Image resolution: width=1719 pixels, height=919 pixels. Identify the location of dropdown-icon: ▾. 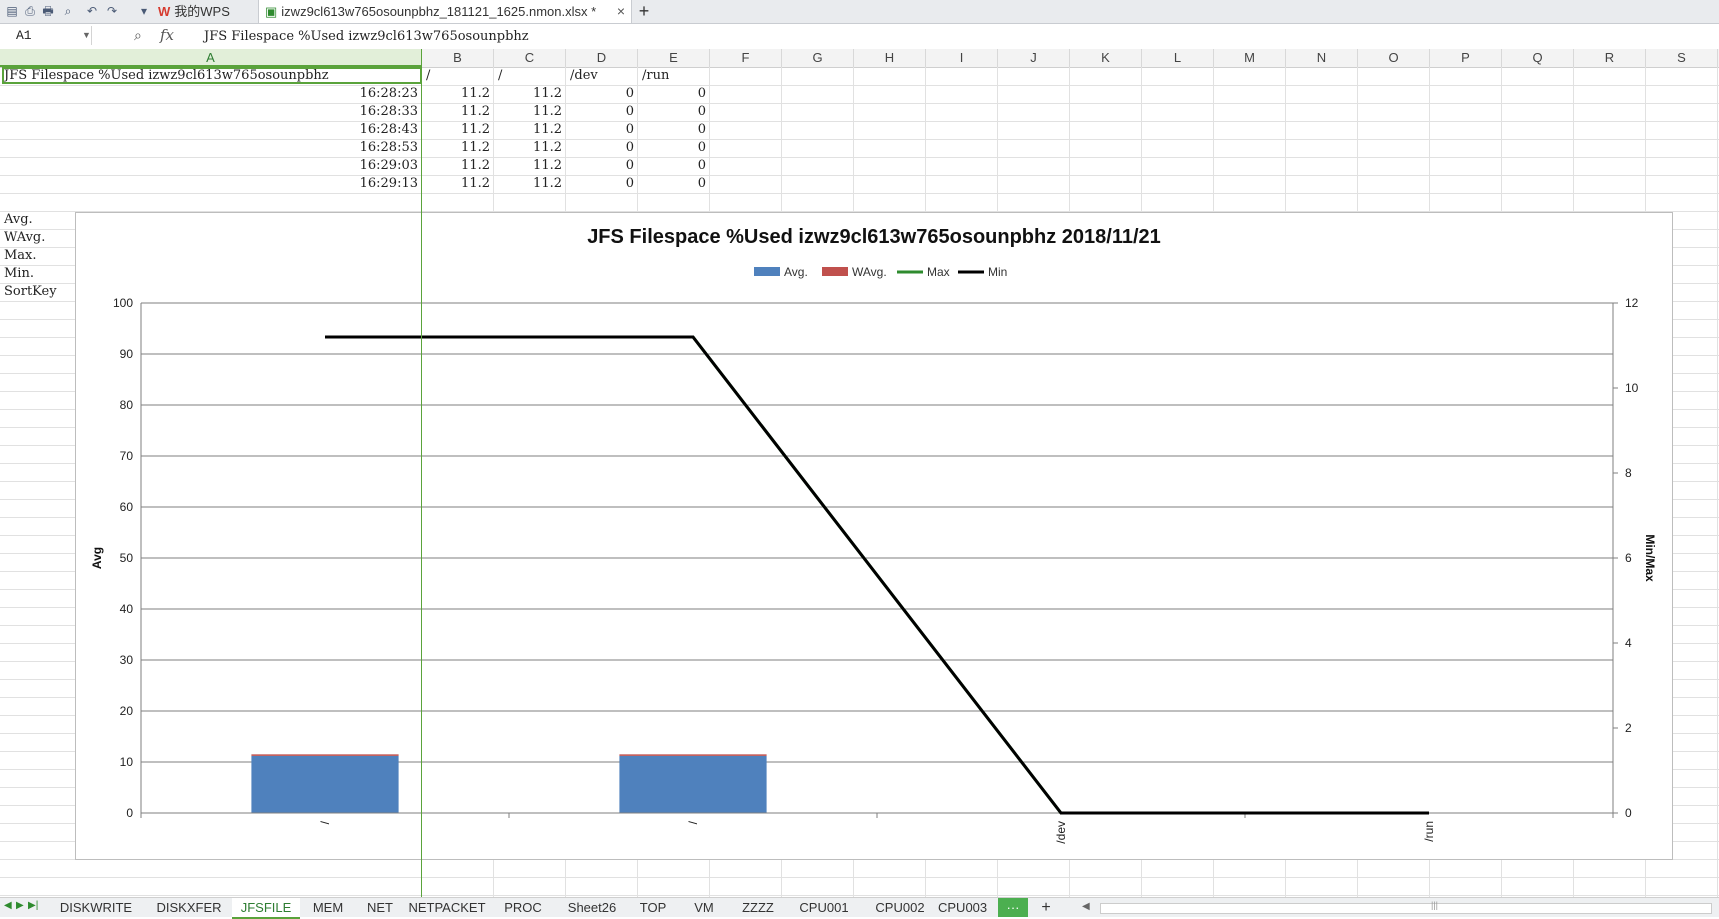
(144, 11).